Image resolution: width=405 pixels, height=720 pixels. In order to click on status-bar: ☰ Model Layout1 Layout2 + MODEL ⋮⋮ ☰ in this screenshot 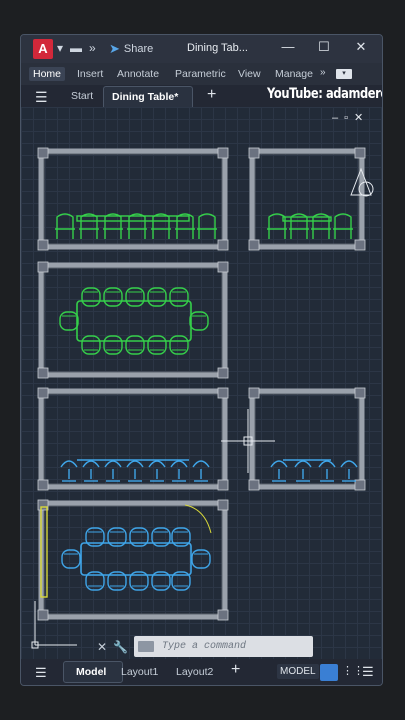, I will do `click(201, 672)`.